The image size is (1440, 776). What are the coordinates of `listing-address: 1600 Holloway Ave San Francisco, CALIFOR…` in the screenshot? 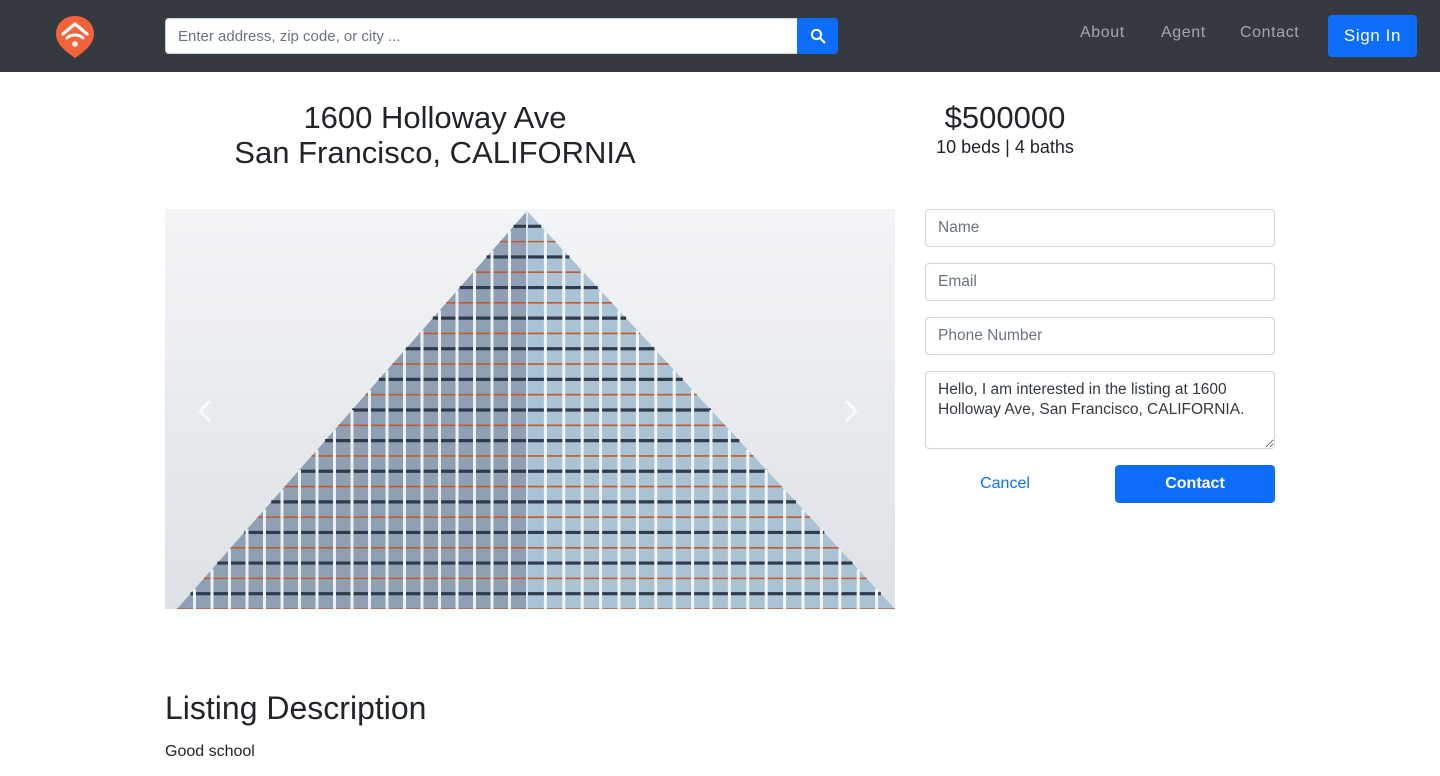 It's located at (435, 135).